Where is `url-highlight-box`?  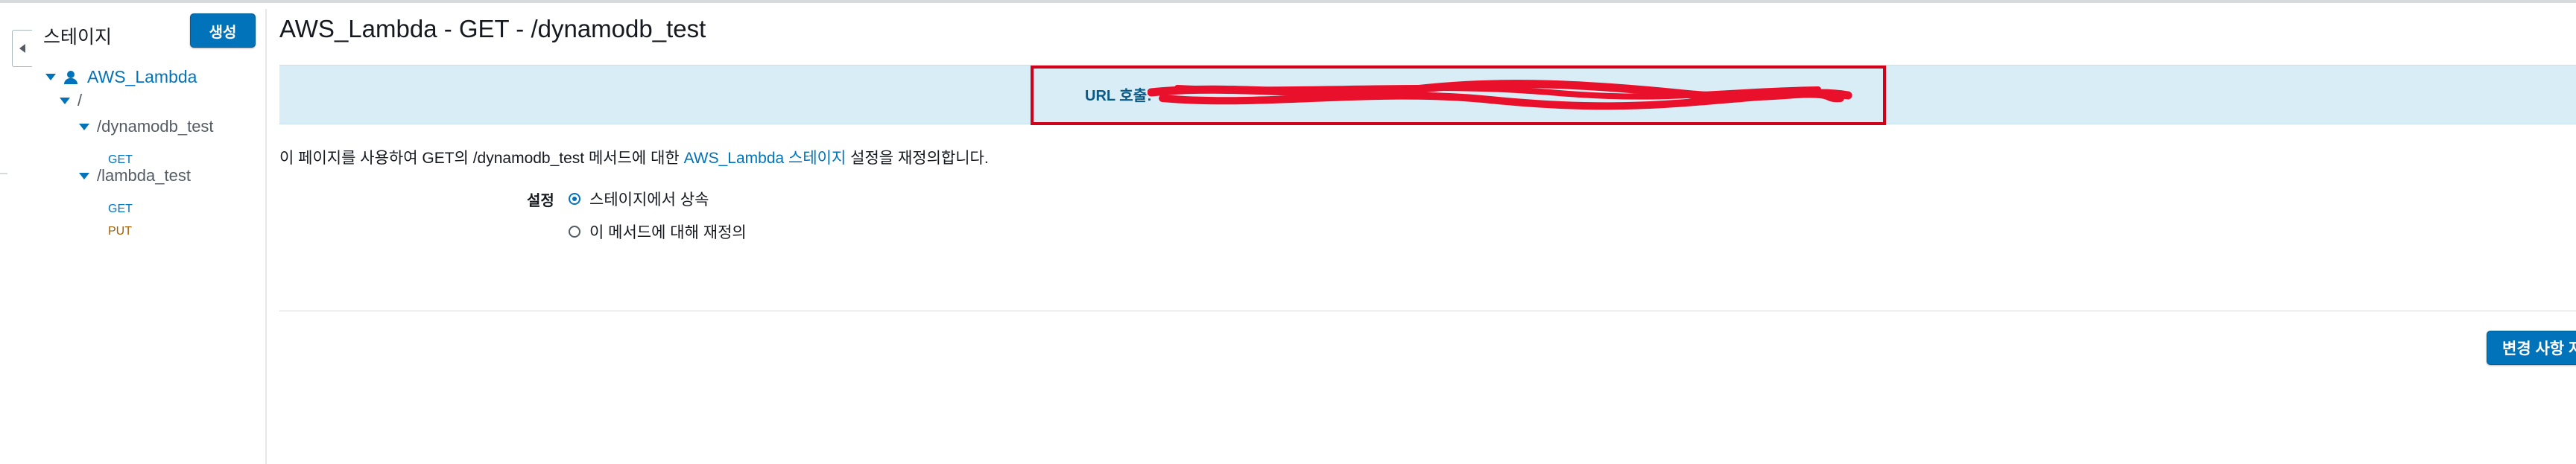 url-highlight-box is located at coordinates (1458, 95).